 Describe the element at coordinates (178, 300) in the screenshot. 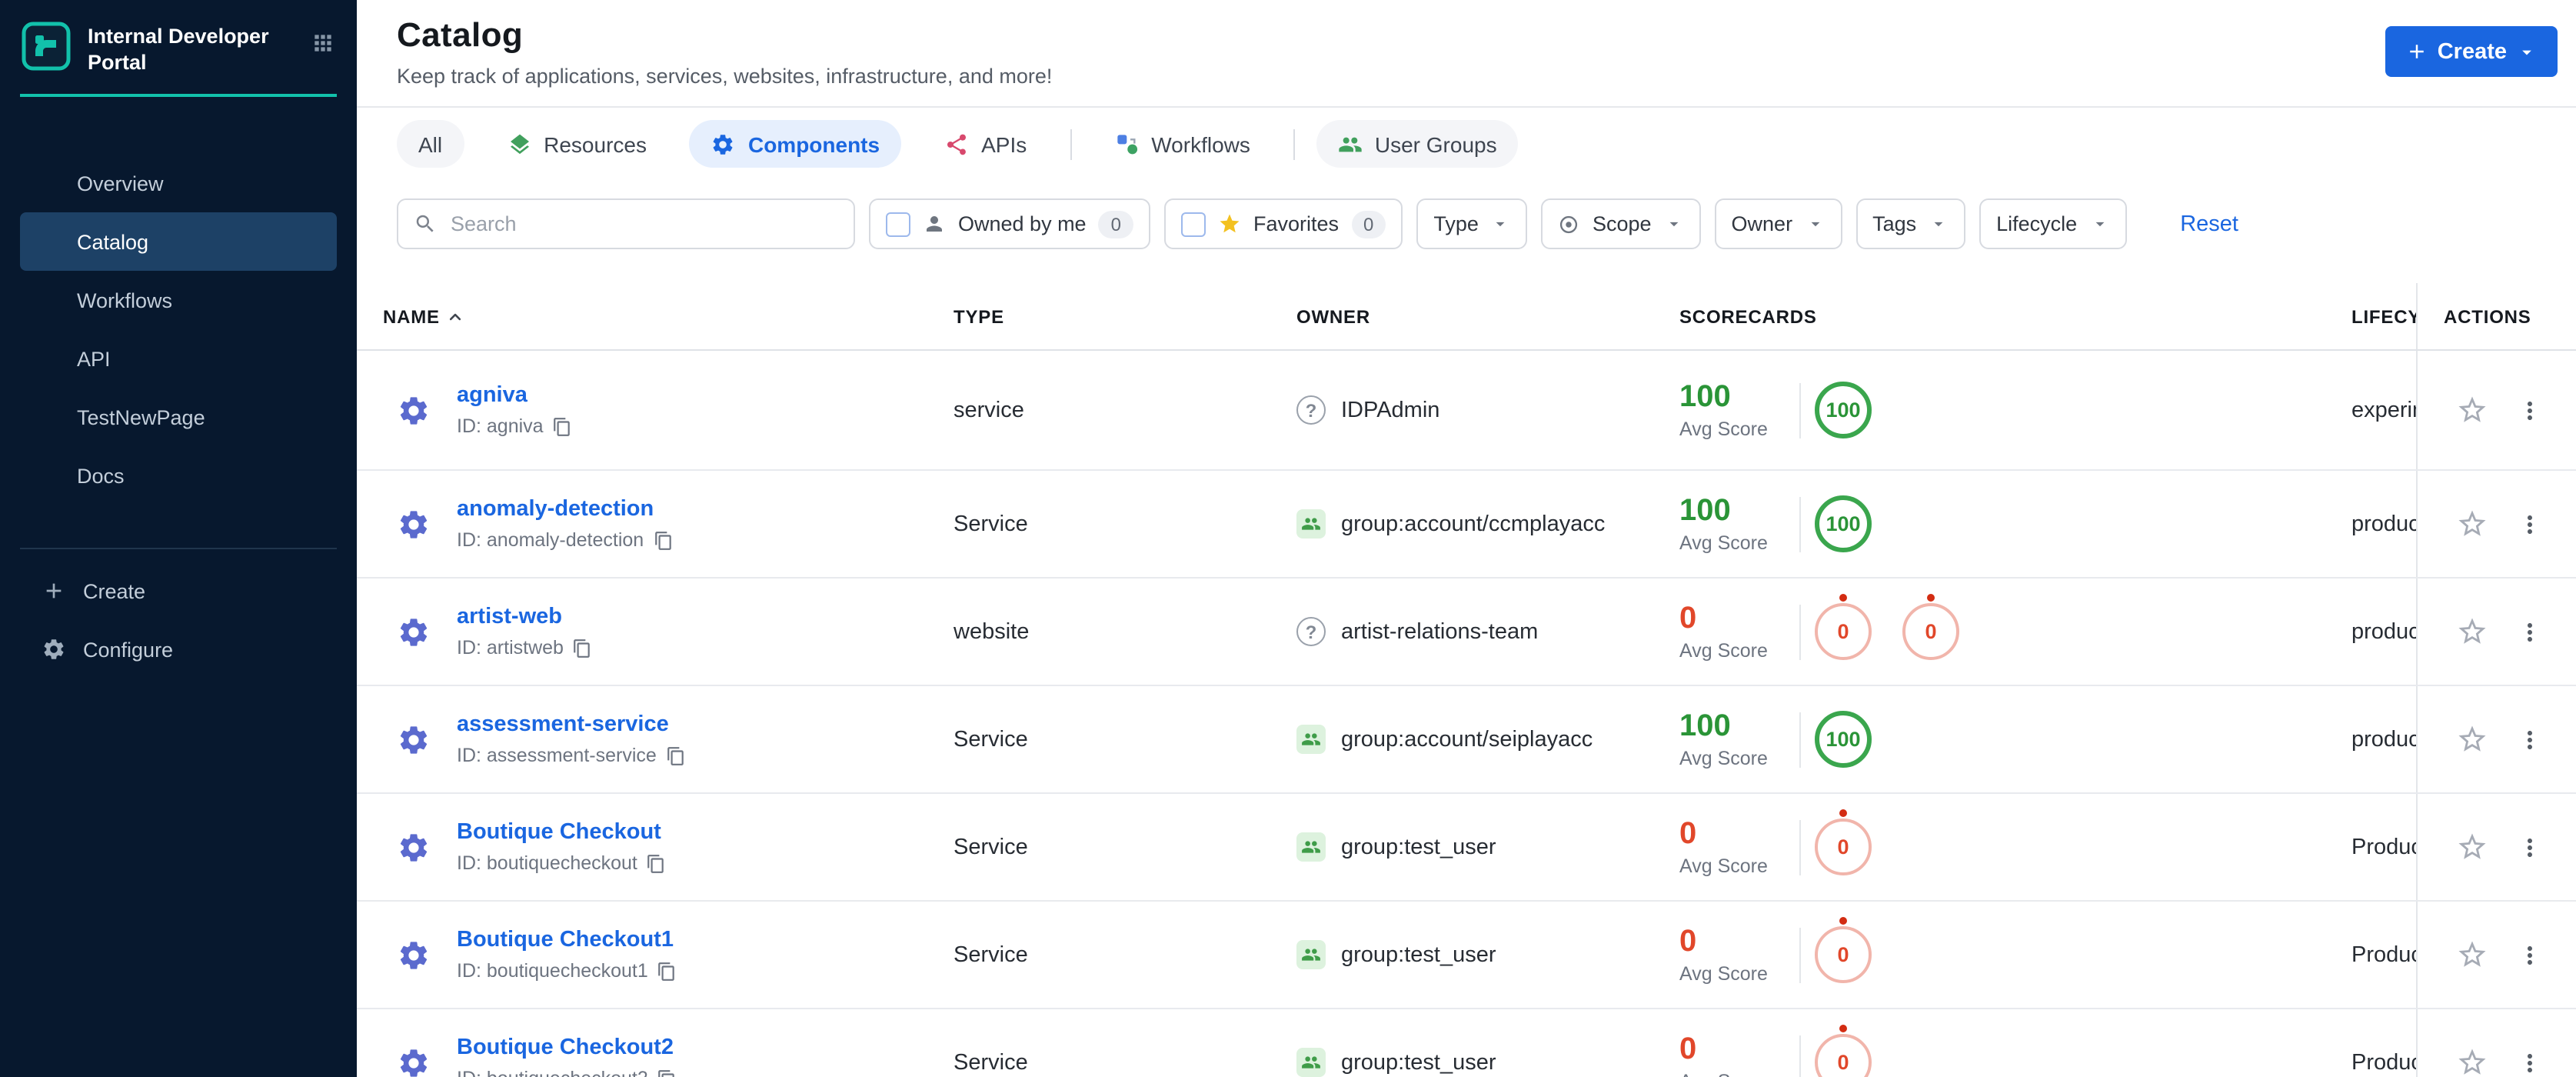

I see `sidebar-item-workflows: Workflows` at that location.